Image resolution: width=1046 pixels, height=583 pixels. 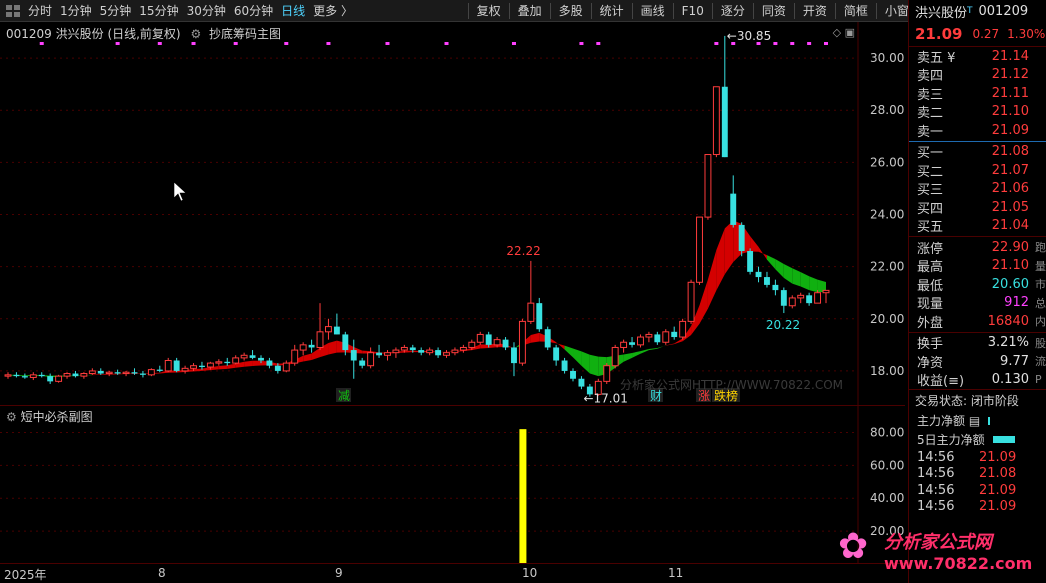 What do you see at coordinates (489, 10) in the screenshot?
I see `toolbar-button-0: 复权` at bounding box center [489, 10].